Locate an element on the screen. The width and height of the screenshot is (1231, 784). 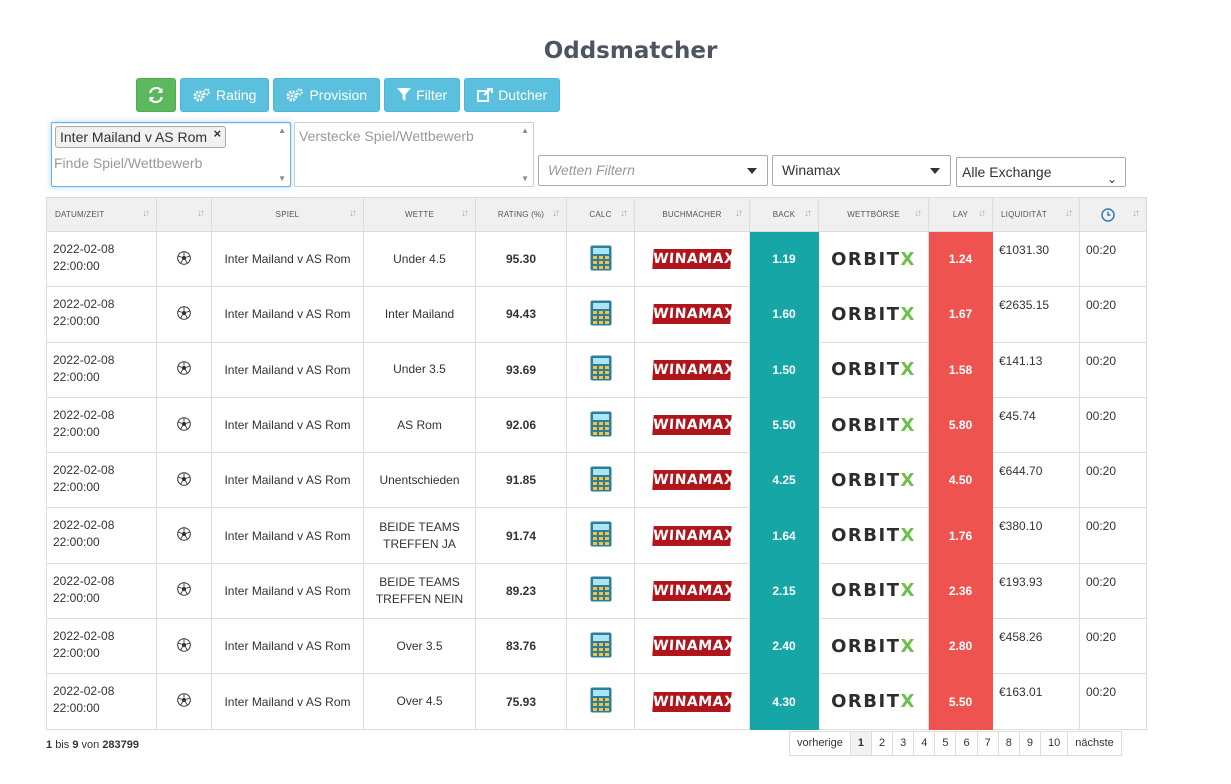
orbitx-logo-text: ORBIT is located at coordinates (866, 259).